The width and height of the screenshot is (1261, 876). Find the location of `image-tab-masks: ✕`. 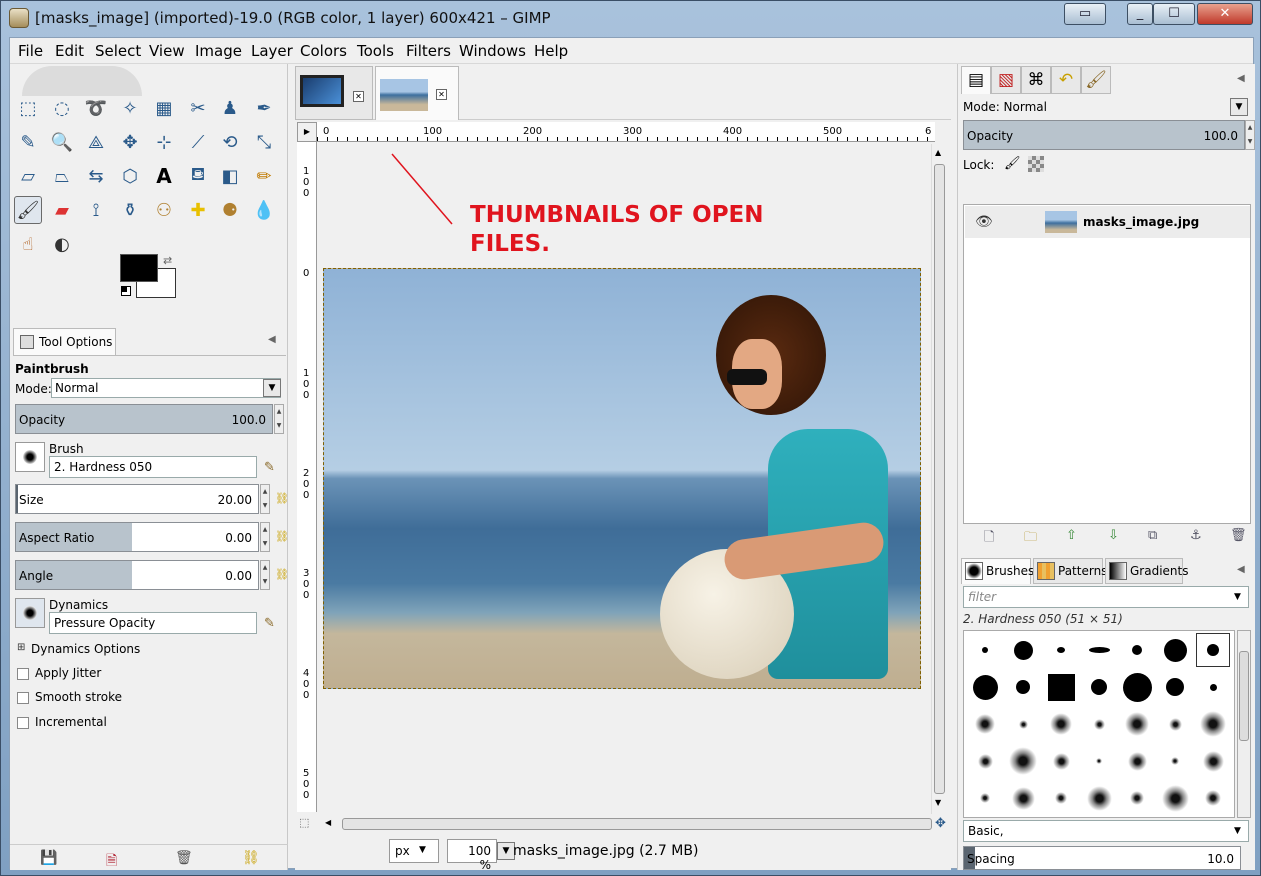

image-tab-masks: ✕ is located at coordinates (417, 93).